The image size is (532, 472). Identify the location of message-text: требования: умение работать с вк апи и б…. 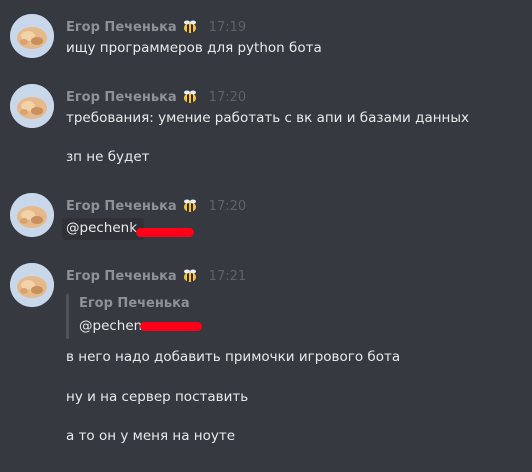
(268, 118).